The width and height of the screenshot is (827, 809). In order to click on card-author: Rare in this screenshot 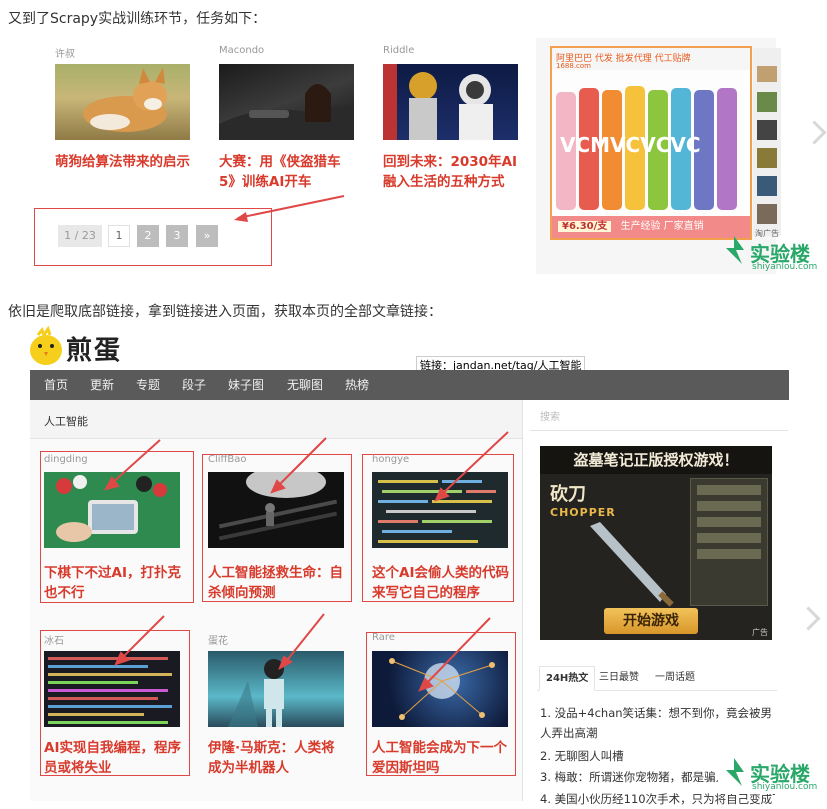, I will do `click(383, 637)`.